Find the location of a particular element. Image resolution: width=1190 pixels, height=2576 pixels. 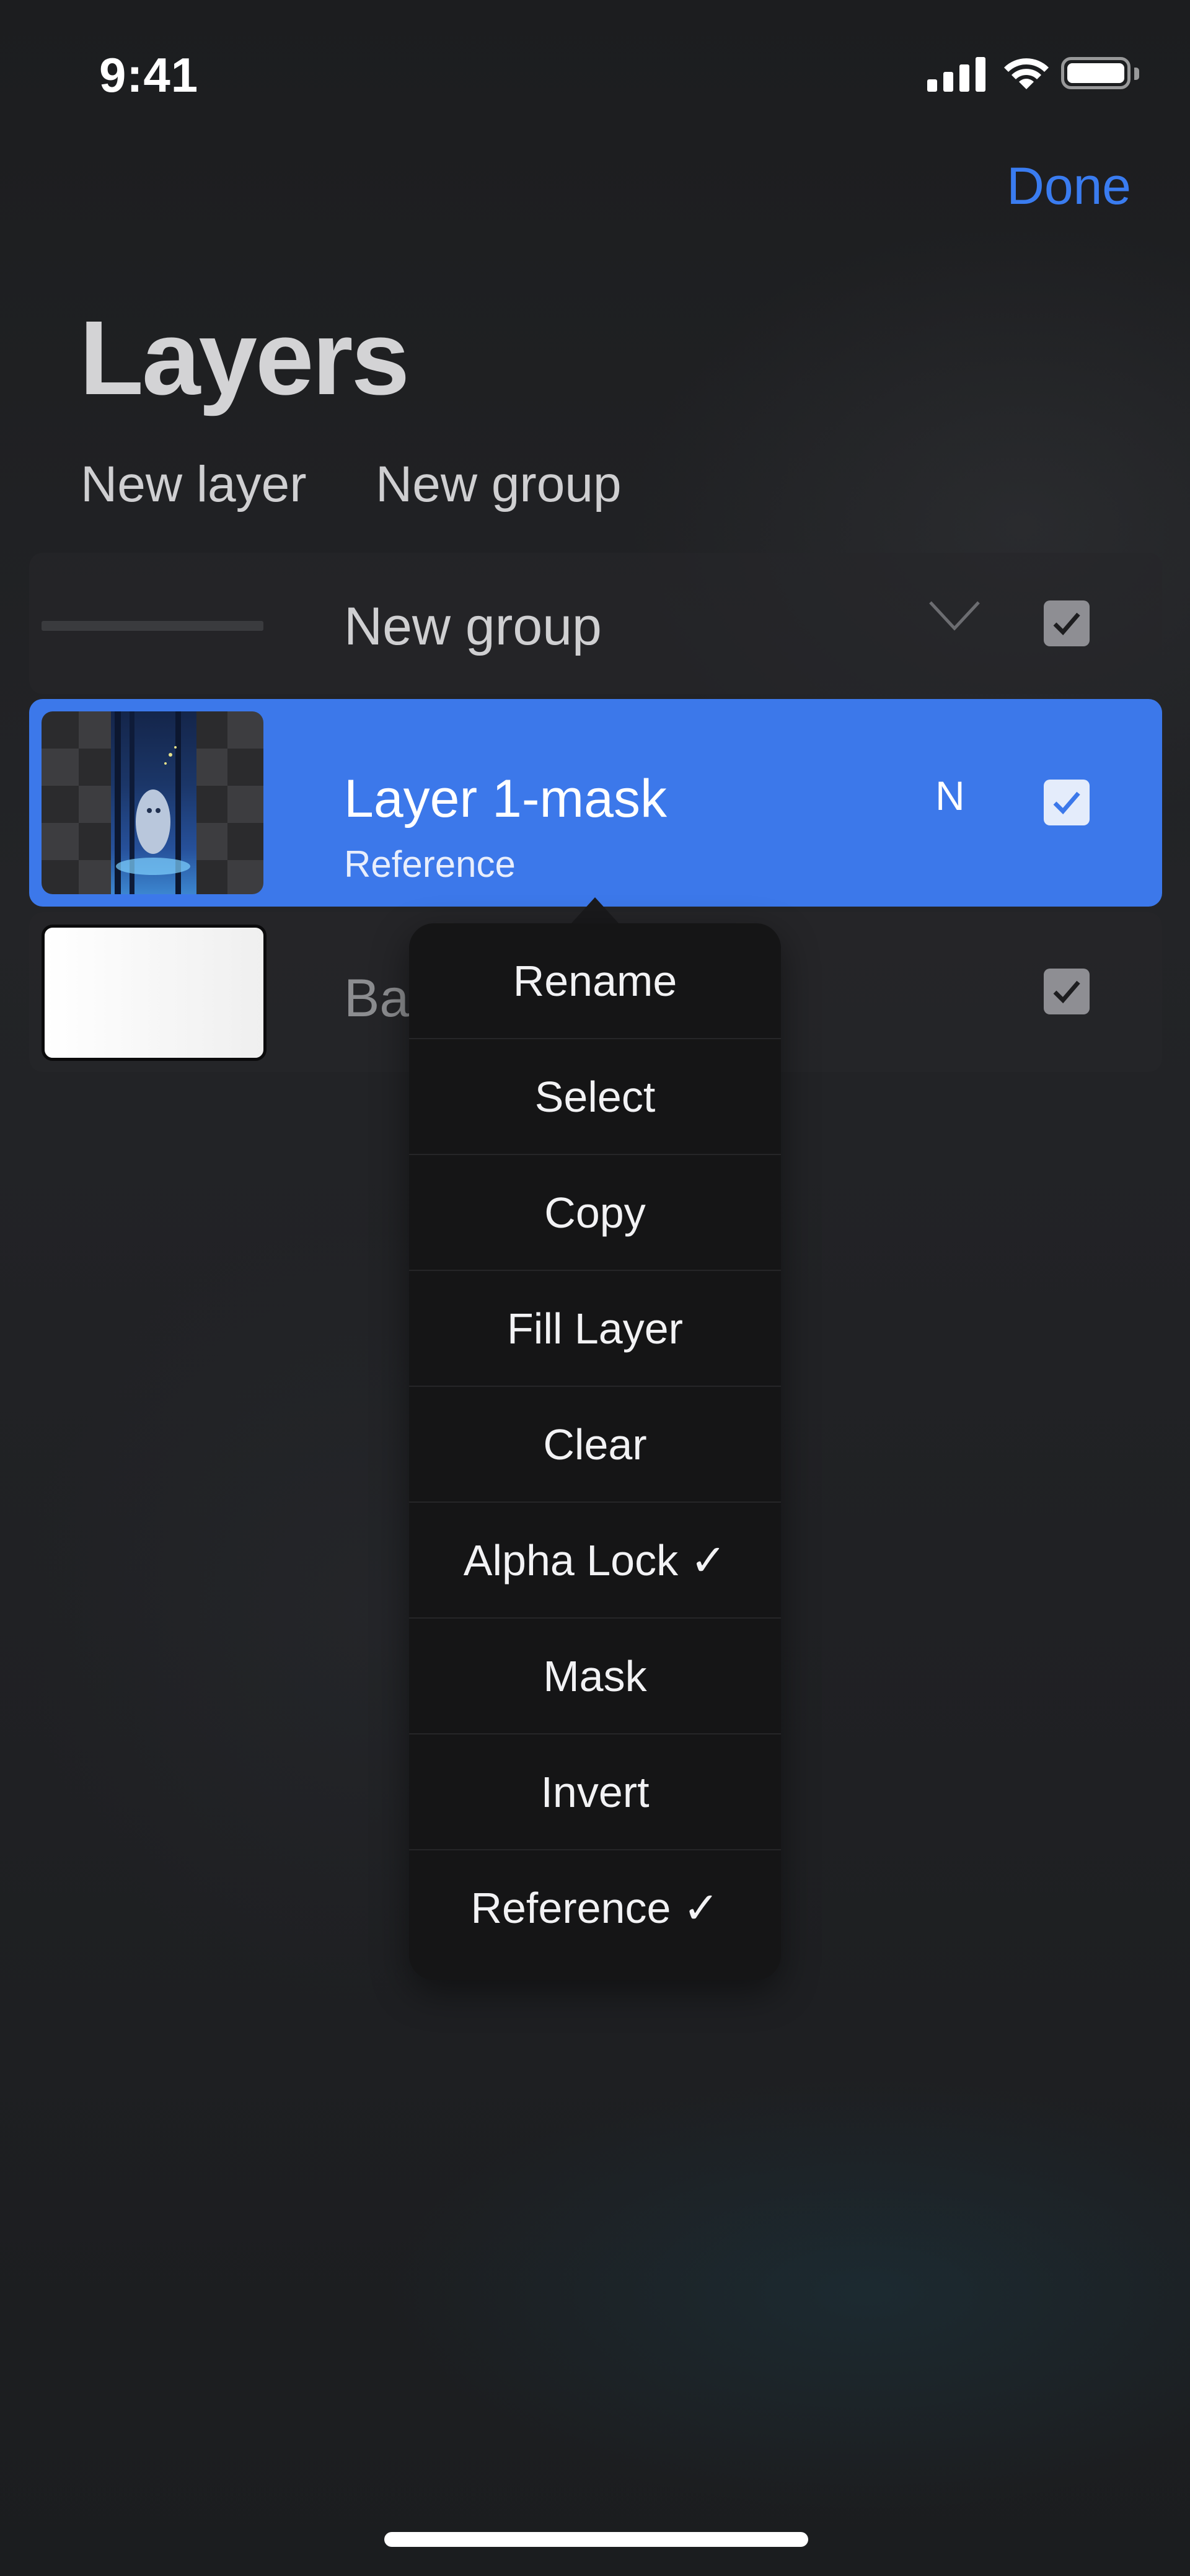

new-group-button: New group is located at coordinates (499, 485).